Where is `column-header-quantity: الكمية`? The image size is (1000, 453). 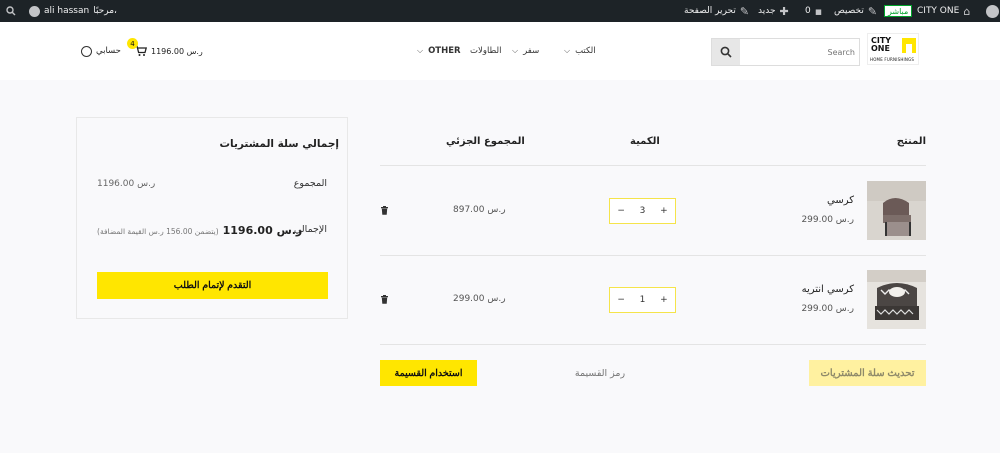 column-header-quantity: الكمية is located at coordinates (645, 141).